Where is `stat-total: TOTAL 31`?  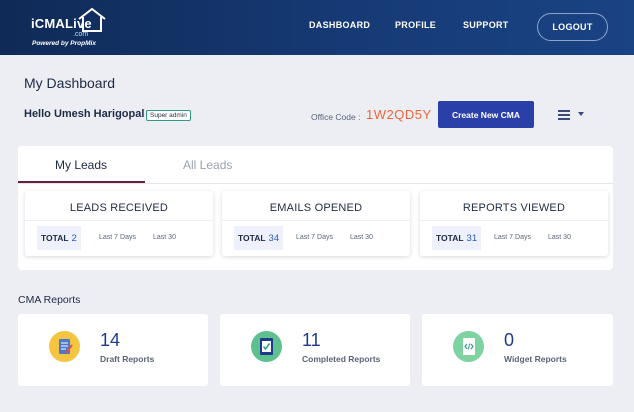 stat-total: TOTAL 31 is located at coordinates (457, 238).